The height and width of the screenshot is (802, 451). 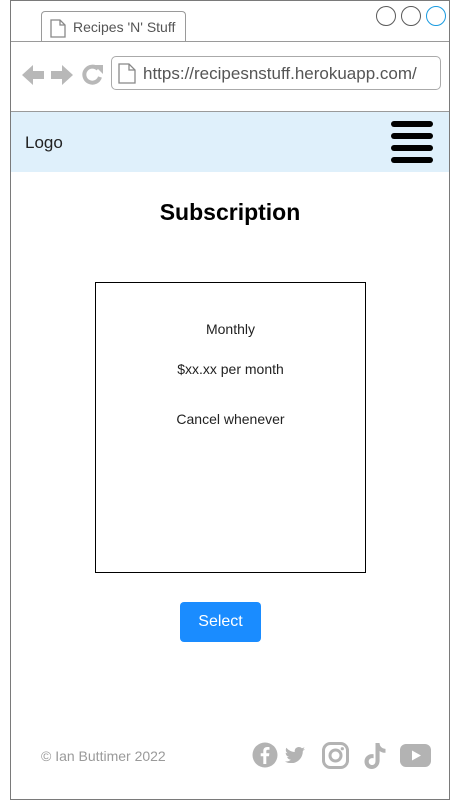 What do you see at coordinates (415, 755) in the screenshot?
I see `youtube-icon` at bounding box center [415, 755].